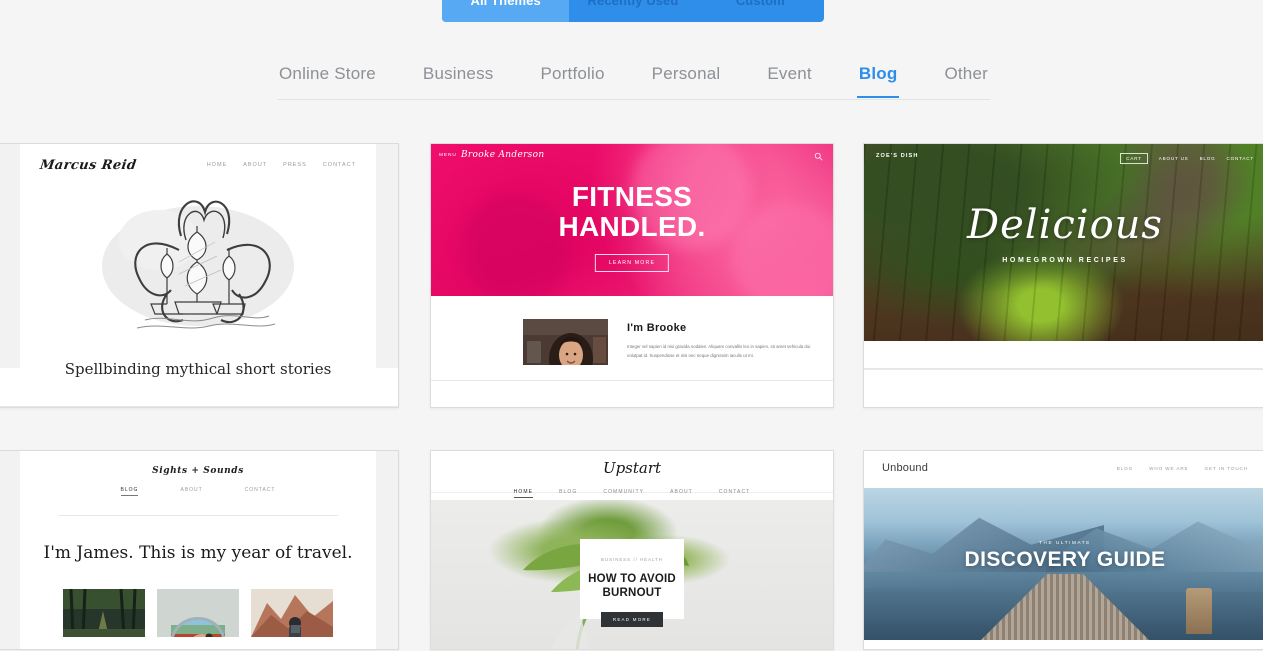  I want to click on nav-item-press: PRESS, so click(295, 165).